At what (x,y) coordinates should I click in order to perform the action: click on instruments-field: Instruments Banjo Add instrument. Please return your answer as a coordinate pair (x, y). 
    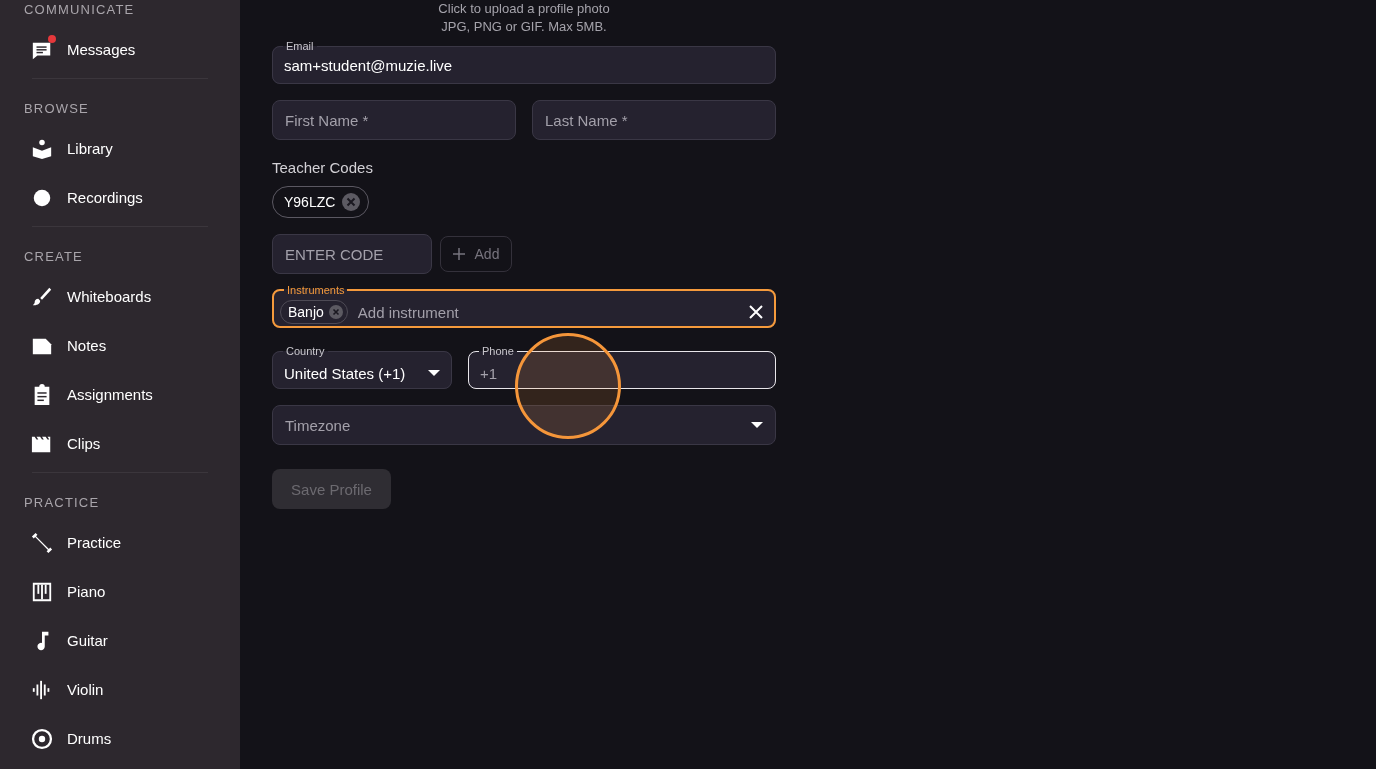
    Looking at the image, I should click on (524, 305).